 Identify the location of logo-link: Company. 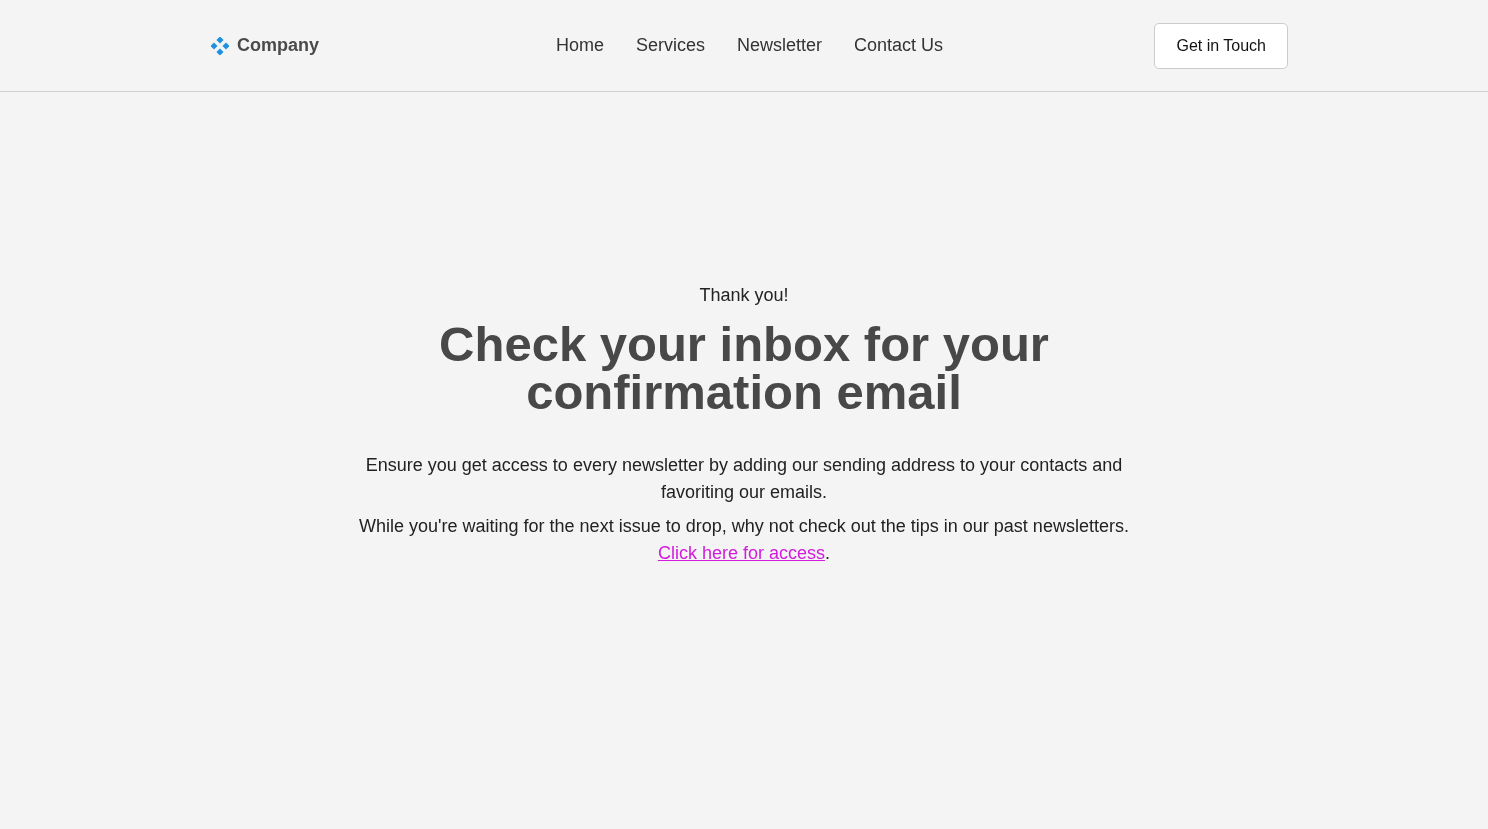
(265, 45).